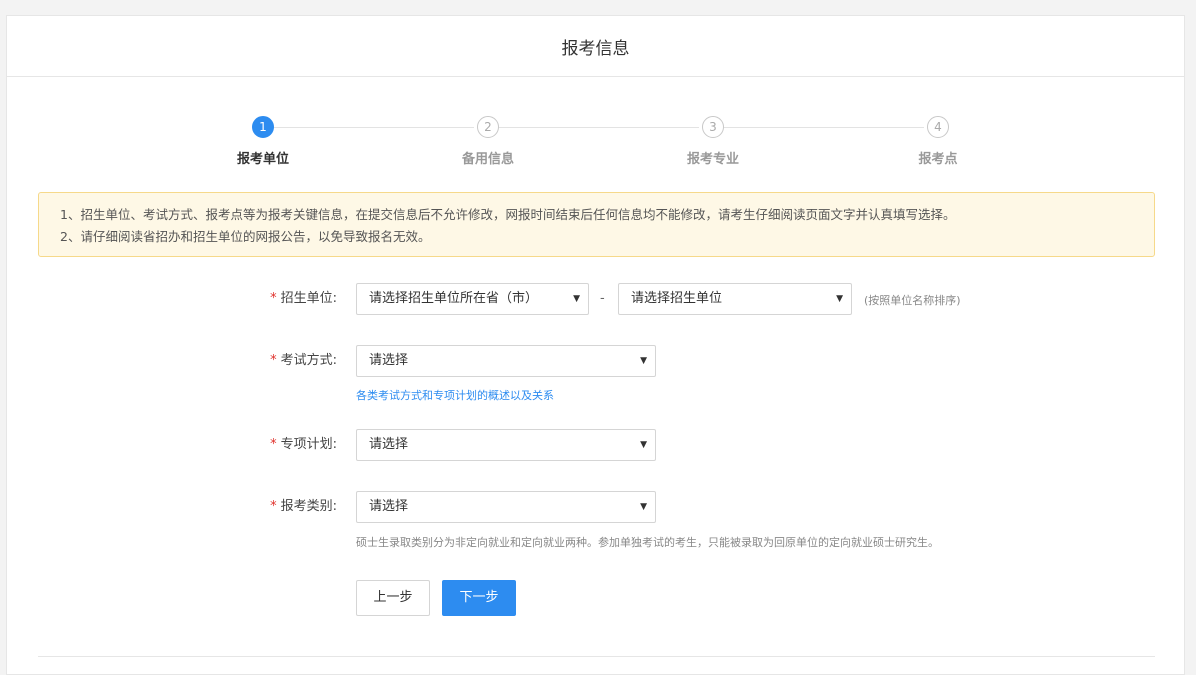 The width and height of the screenshot is (1196, 675). I want to click on unit-label: * 招生单位:, so click(292, 299).